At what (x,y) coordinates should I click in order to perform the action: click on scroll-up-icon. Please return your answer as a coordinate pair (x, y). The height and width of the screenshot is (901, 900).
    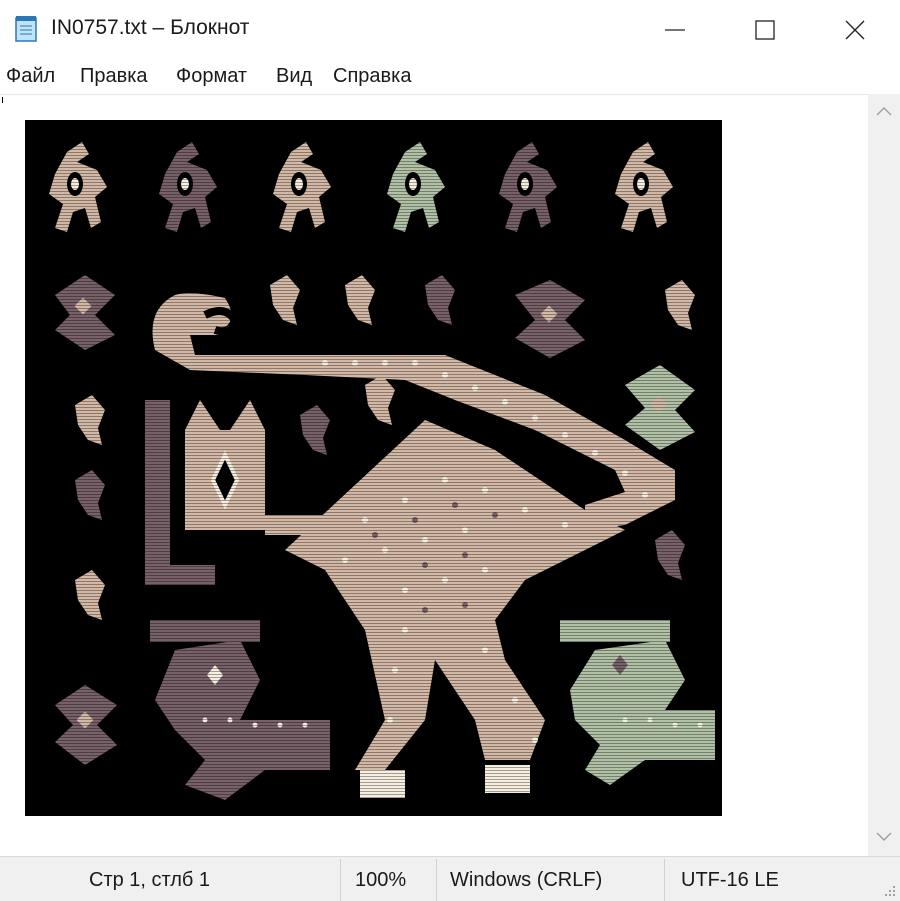
    Looking at the image, I should click on (884, 111).